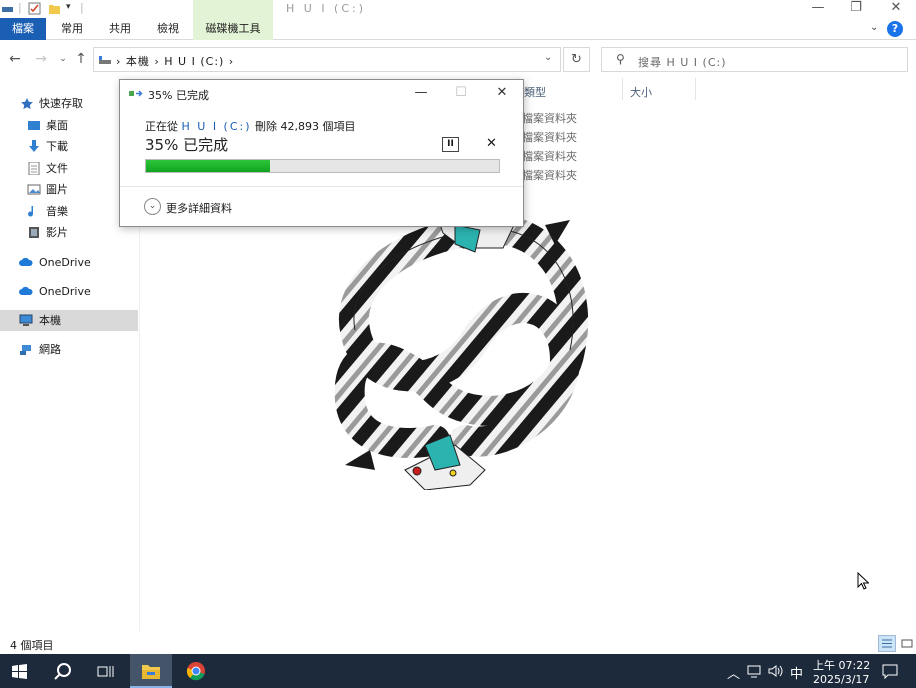 This screenshot has height=688, width=916. Describe the element at coordinates (57, 189) in the screenshot. I see `sidebar-item-label: 圖片` at that location.